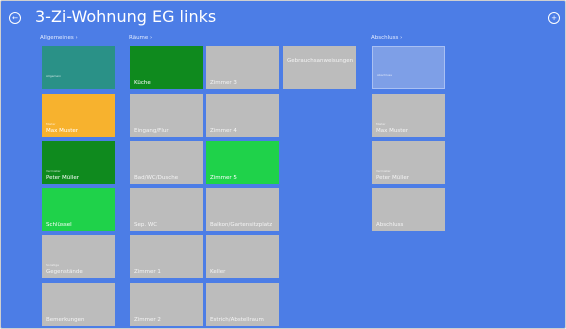  What do you see at coordinates (319, 67) in the screenshot?
I see `tile-gebrauchsanweisungen: Gebrauchsanweisungen` at bounding box center [319, 67].